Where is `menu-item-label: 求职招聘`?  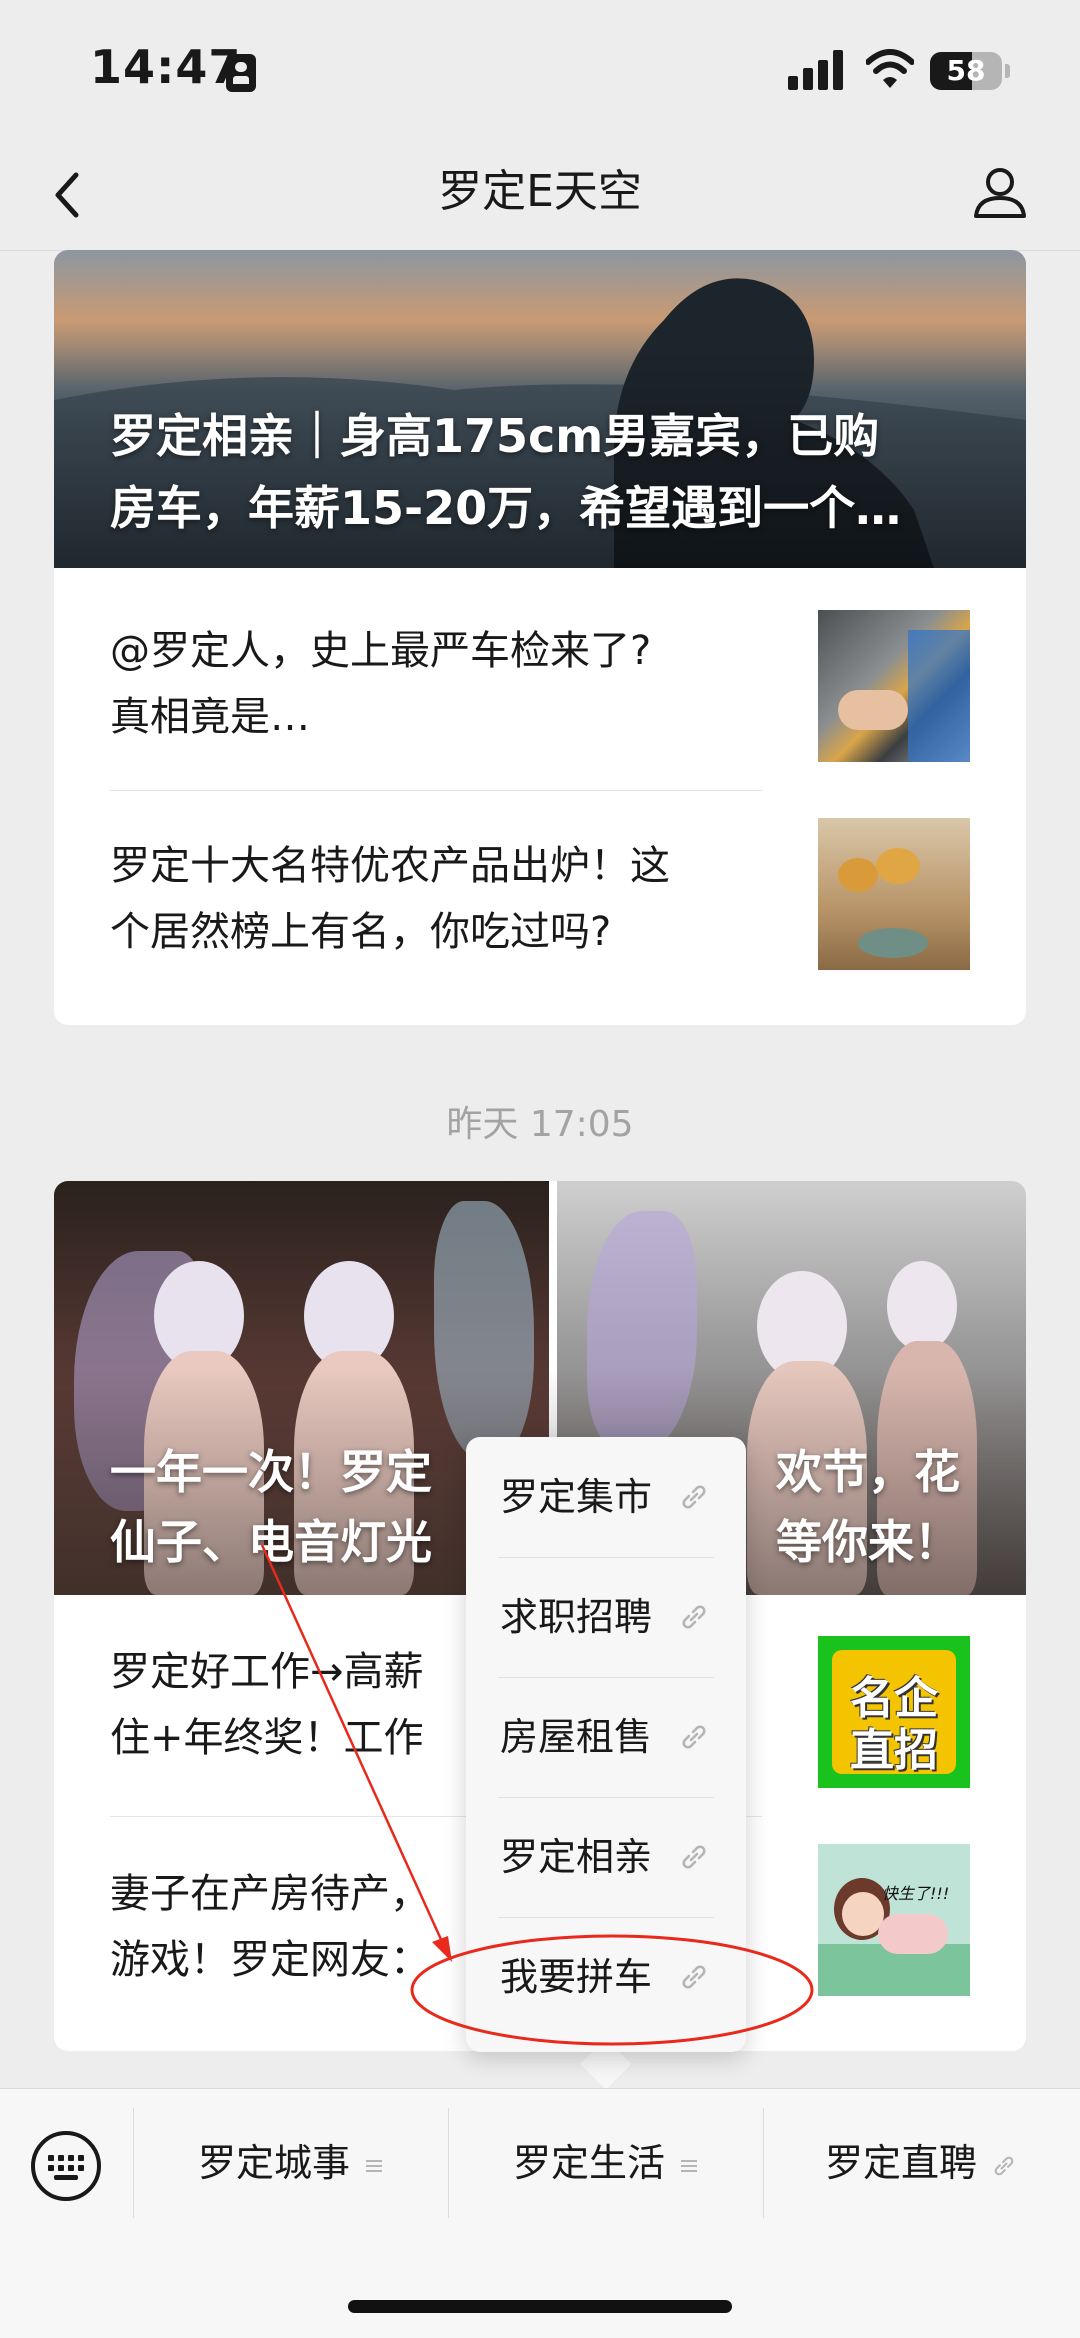
menu-item-label: 求职招聘 is located at coordinates (576, 1617).